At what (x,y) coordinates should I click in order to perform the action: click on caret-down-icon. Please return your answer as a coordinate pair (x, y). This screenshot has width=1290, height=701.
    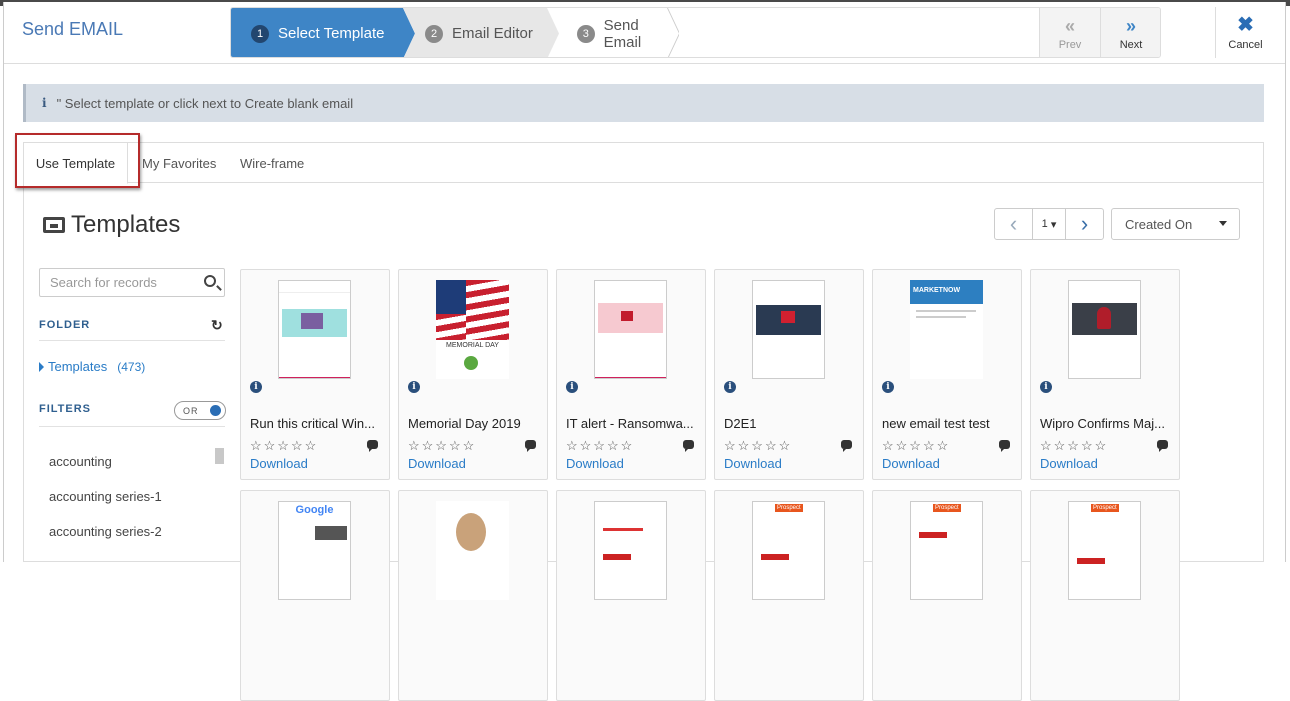
    Looking at the image, I should click on (1223, 223).